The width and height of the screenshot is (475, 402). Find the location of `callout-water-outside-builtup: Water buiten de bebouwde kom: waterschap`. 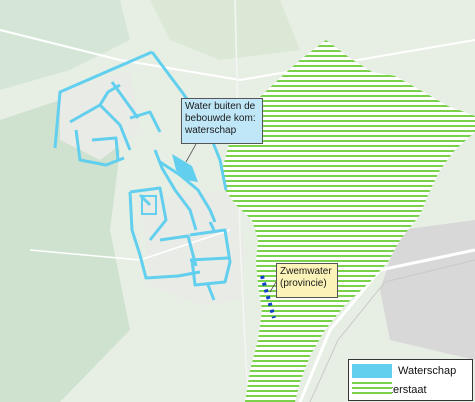

callout-water-outside-builtup: Water buiten de bebouwde kom: waterschap is located at coordinates (222, 121).